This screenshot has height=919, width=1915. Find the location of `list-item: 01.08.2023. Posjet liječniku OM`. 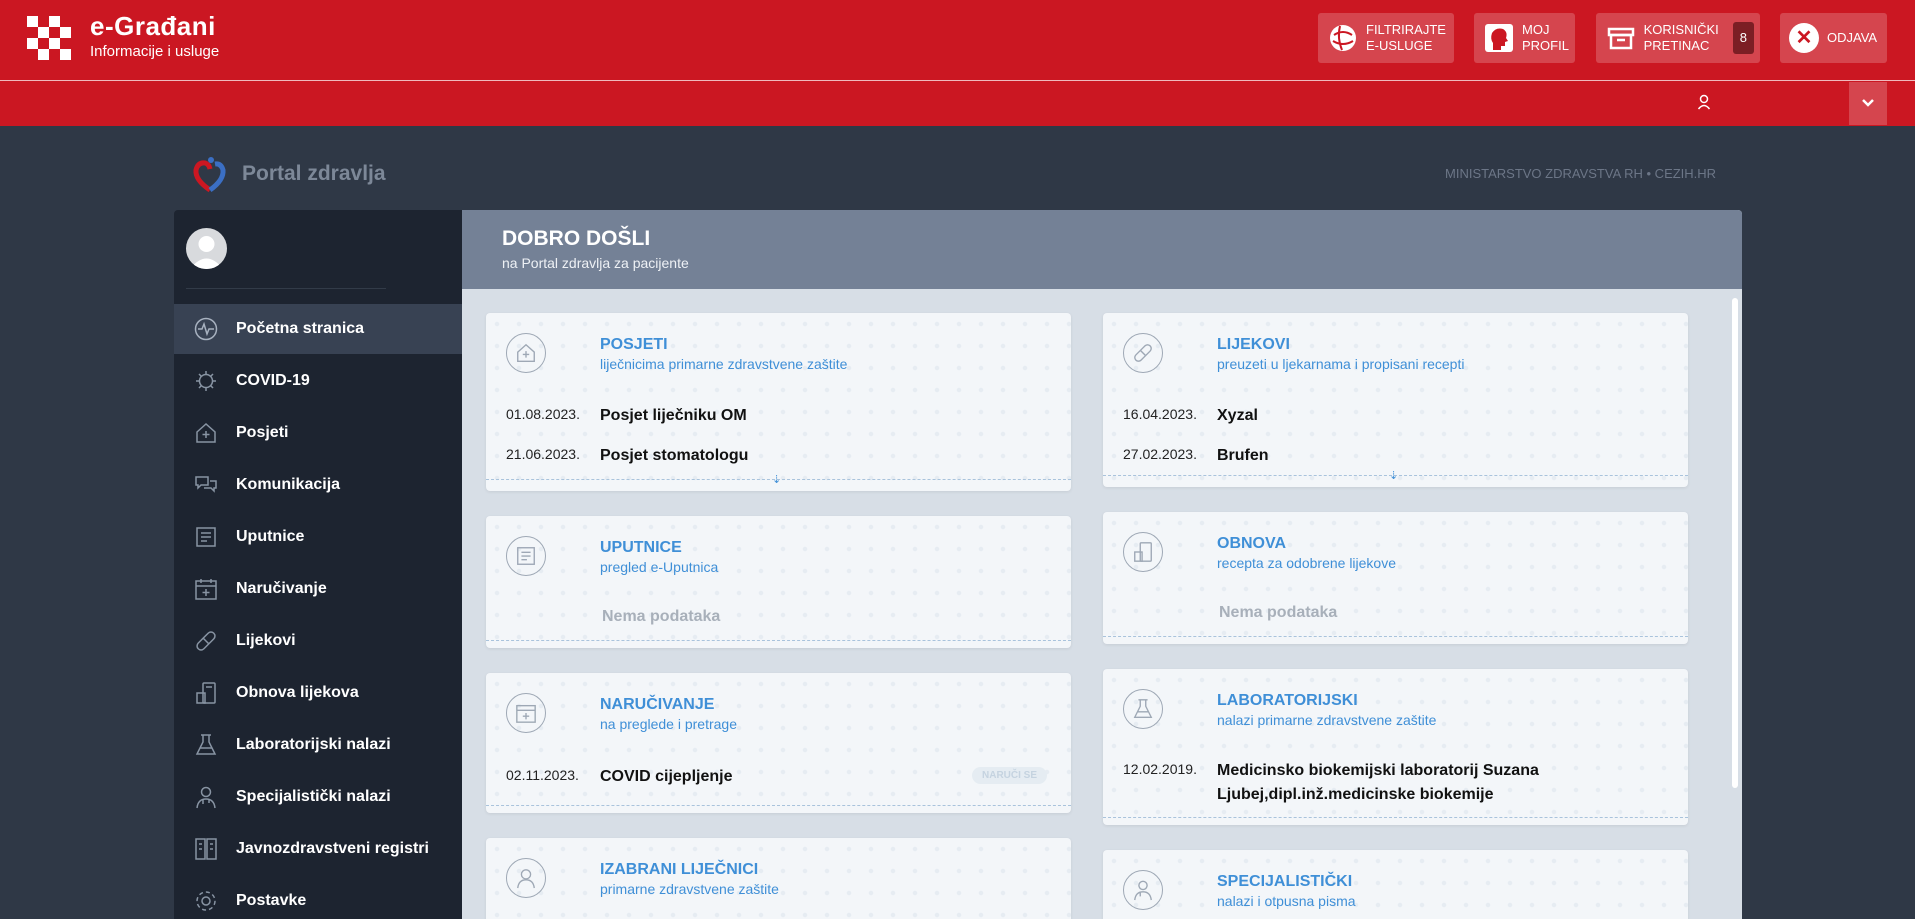

list-item: 01.08.2023. Posjet liječniku OM is located at coordinates (626, 416).